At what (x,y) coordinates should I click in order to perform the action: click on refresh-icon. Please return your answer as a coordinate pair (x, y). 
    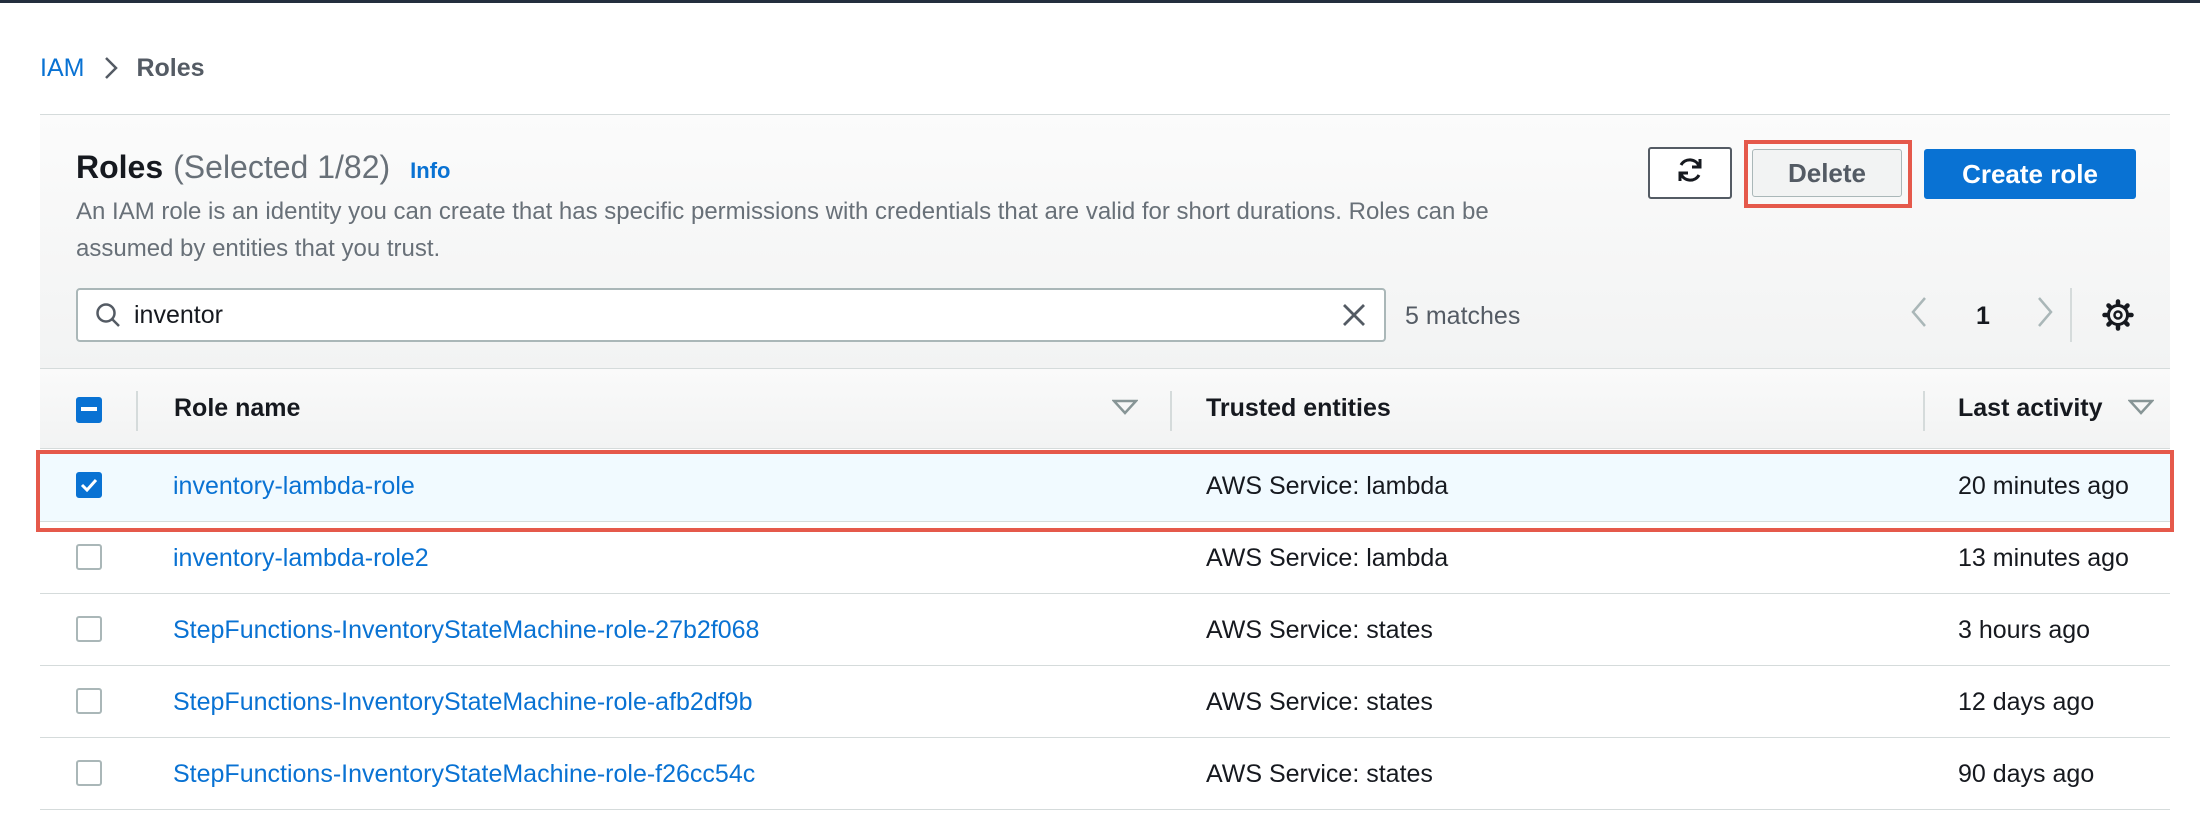
    Looking at the image, I should click on (1690, 173).